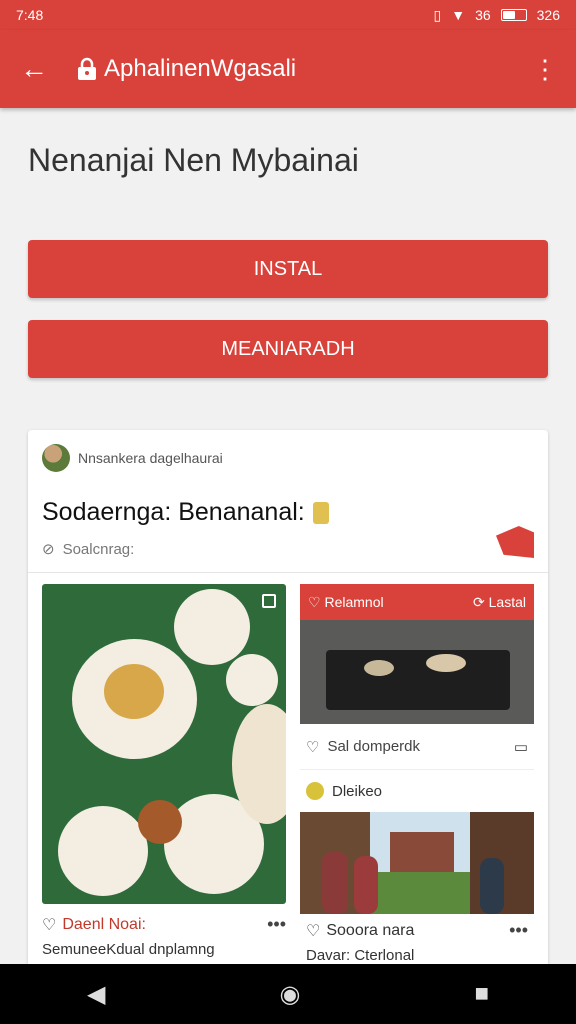 Image resolution: width=576 pixels, height=1024 pixels. Describe the element at coordinates (193, 160) in the screenshot. I see `page-title: Nenanjai Nen Mybainai` at that location.